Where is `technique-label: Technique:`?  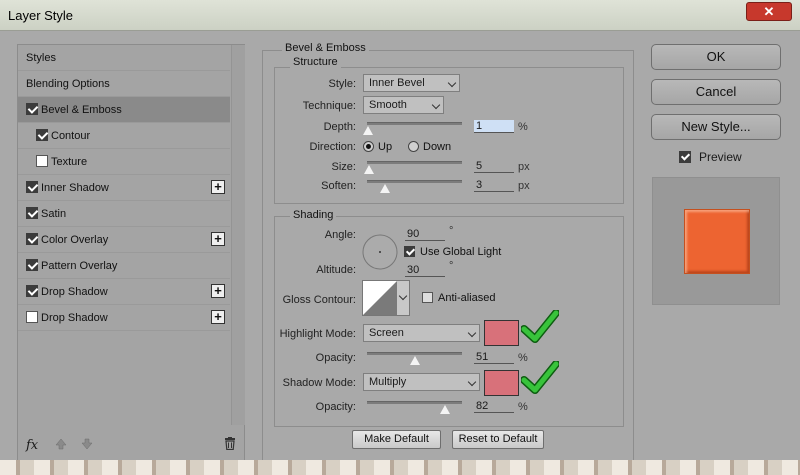 technique-label: Technique: is located at coordinates (329, 106).